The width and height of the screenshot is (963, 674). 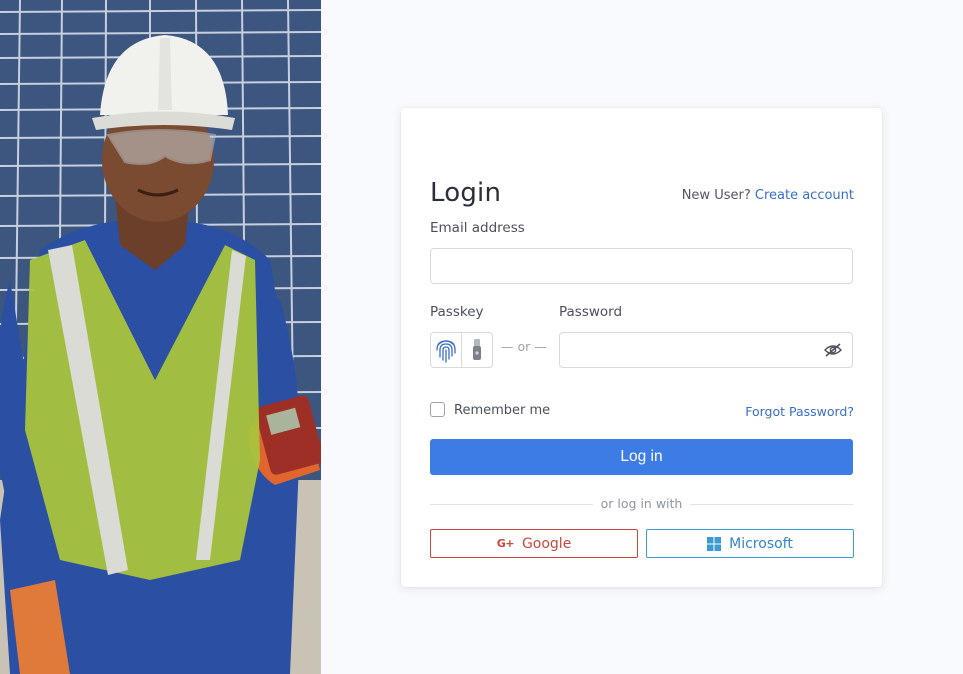 What do you see at coordinates (546, 543) in the screenshot?
I see `google-button-label: Google` at bounding box center [546, 543].